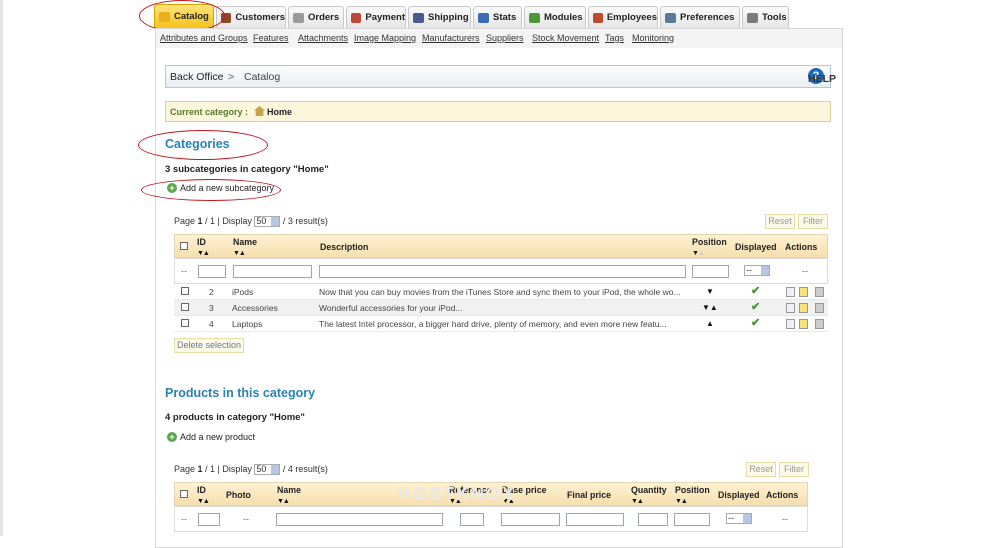 The width and height of the screenshot is (996, 548). Describe the element at coordinates (211, 437) in the screenshot. I see `add-product-link: + Add a new product` at that location.